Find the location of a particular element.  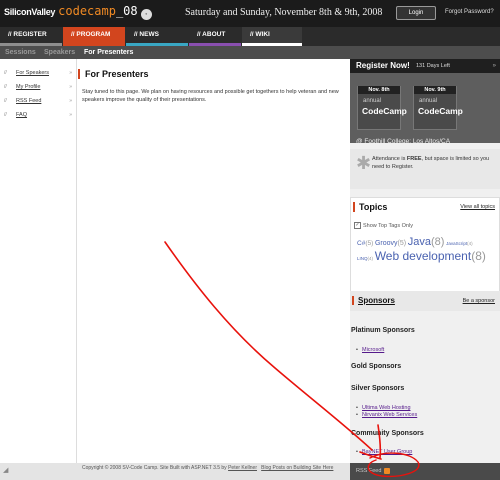

codecamp-day1-badge: Nov. 8th annual CodeCamp is located at coordinates (382, 108).